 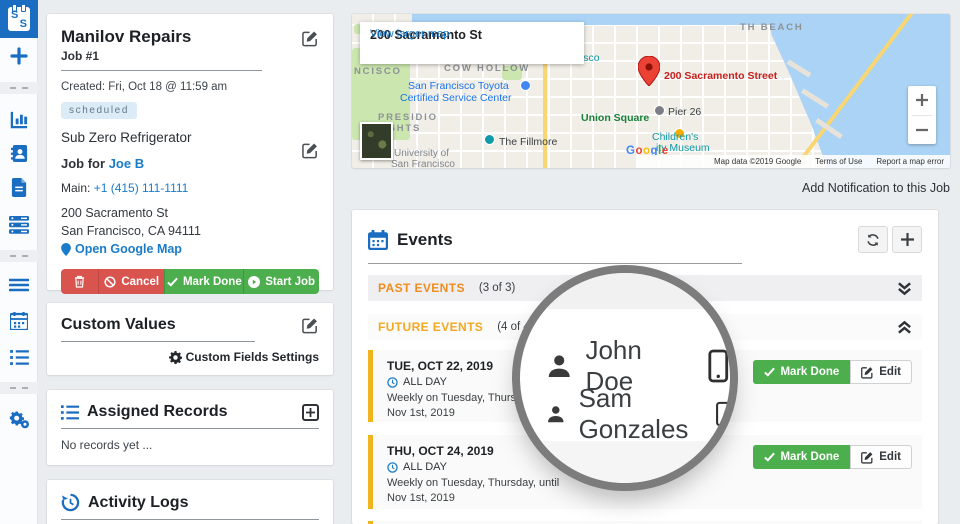 What do you see at coordinates (19, 119) in the screenshot?
I see `sidebar-item-reports` at bounding box center [19, 119].